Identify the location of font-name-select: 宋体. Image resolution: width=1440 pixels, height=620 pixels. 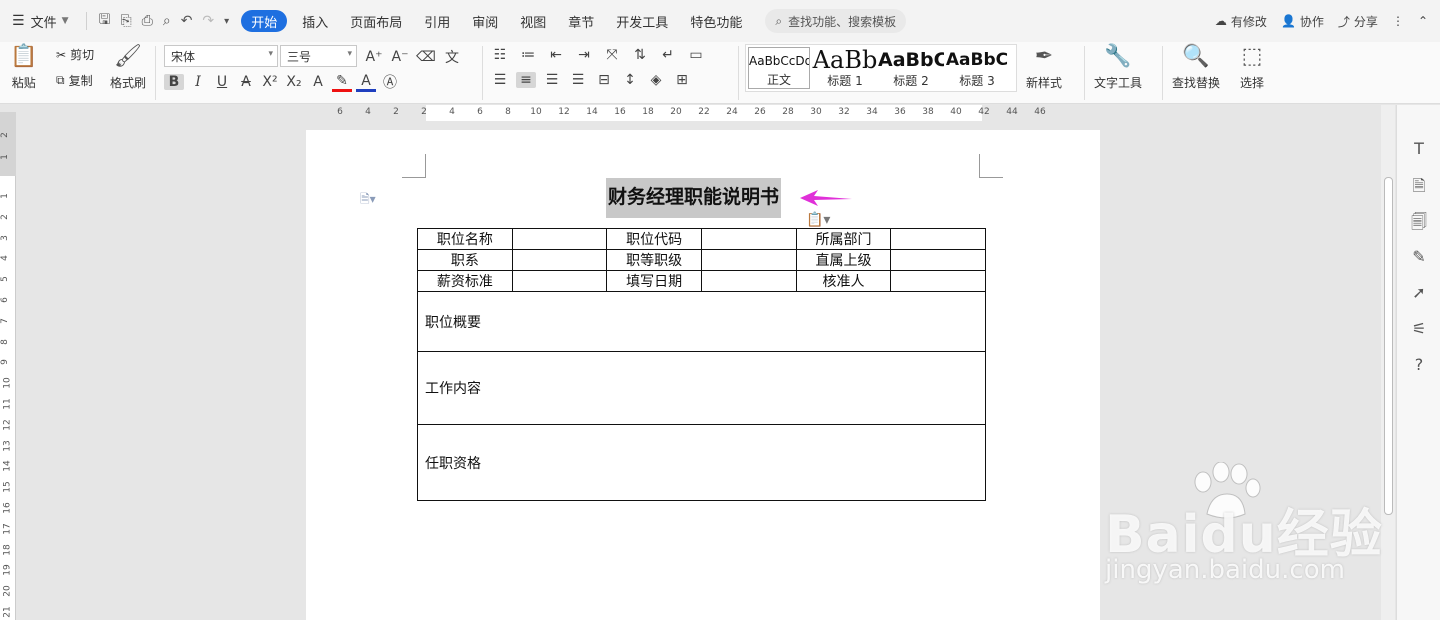
(221, 56).